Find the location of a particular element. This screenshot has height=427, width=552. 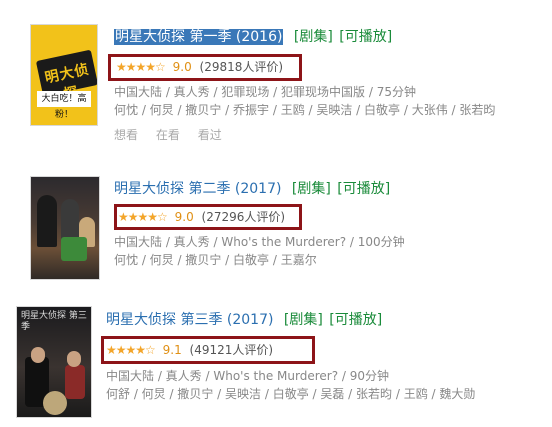

result-title-row: 明星大侦探 第三季 (2017) [剧集] [可播放] is located at coordinates (244, 320).